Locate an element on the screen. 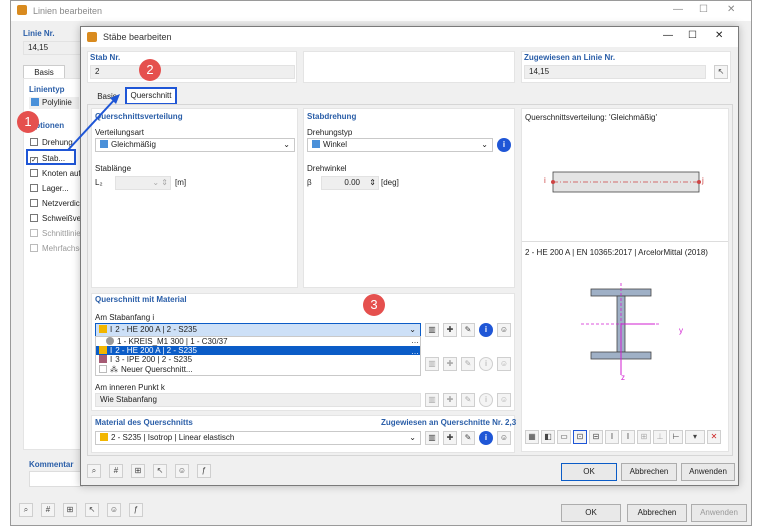 Image resolution: width=760 pixels, height=526 pixels. axis-y-label: y is located at coordinates (681, 330).